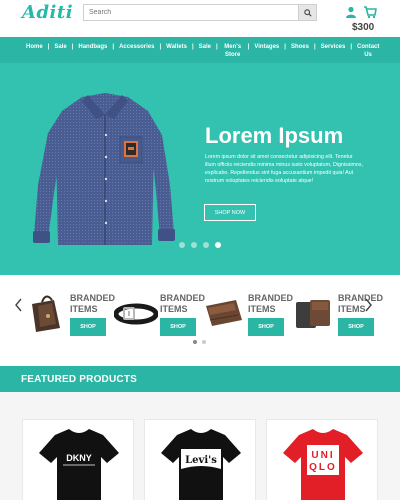 This screenshot has width=400, height=500. Describe the element at coordinates (363, 27) in the screenshot. I see `cart-total: $300` at that location.